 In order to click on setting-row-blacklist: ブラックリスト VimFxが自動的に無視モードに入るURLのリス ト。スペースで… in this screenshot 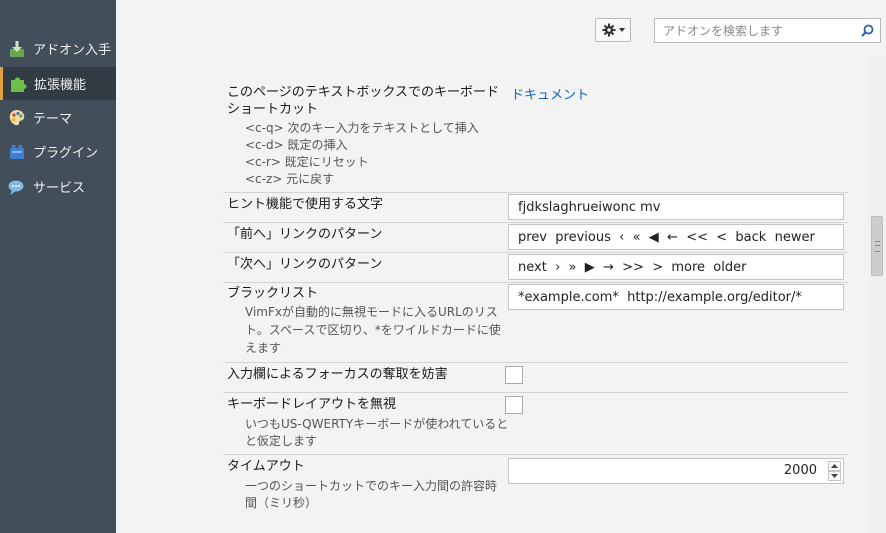, I will do `click(535, 323)`.